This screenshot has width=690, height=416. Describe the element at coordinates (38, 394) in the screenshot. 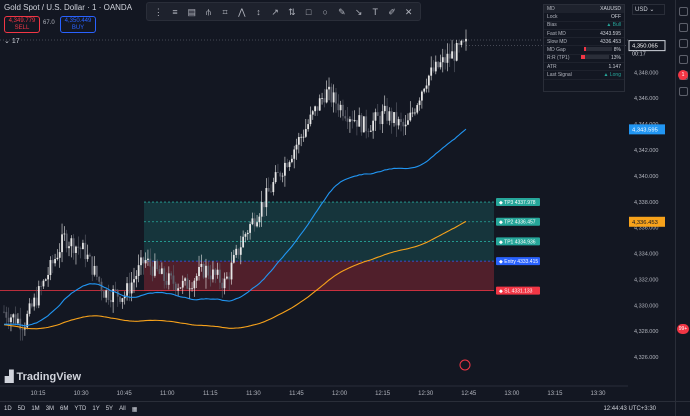

I see `time-tick: 10:15` at that location.